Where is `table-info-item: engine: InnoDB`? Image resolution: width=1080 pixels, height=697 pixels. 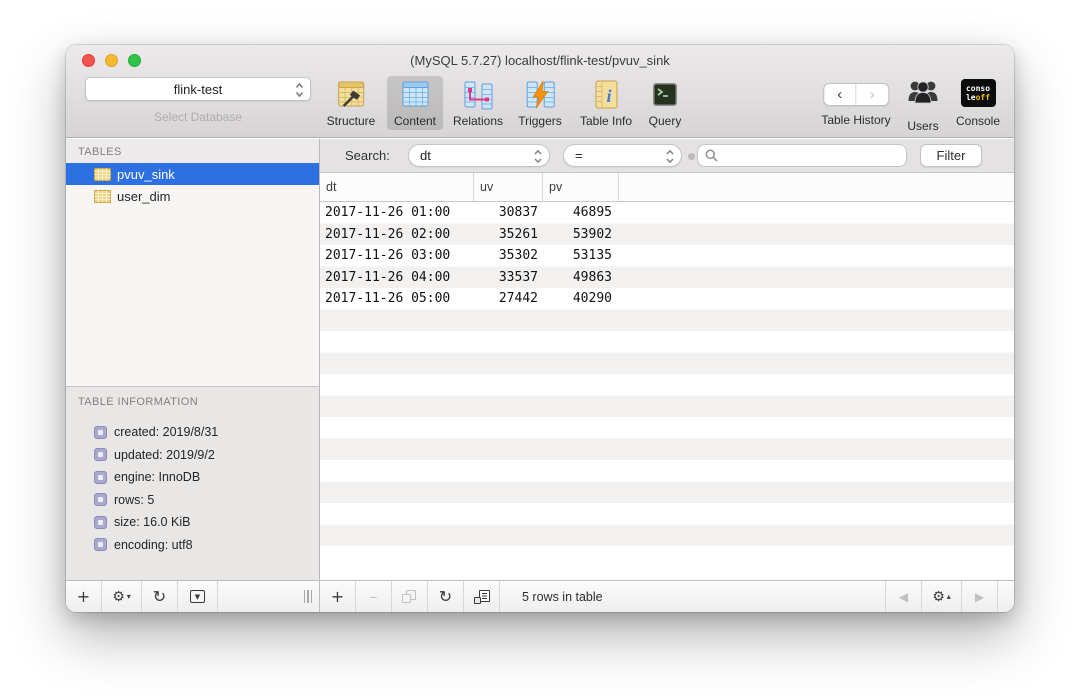 table-info-item: engine: InnoDB is located at coordinates (192, 477).